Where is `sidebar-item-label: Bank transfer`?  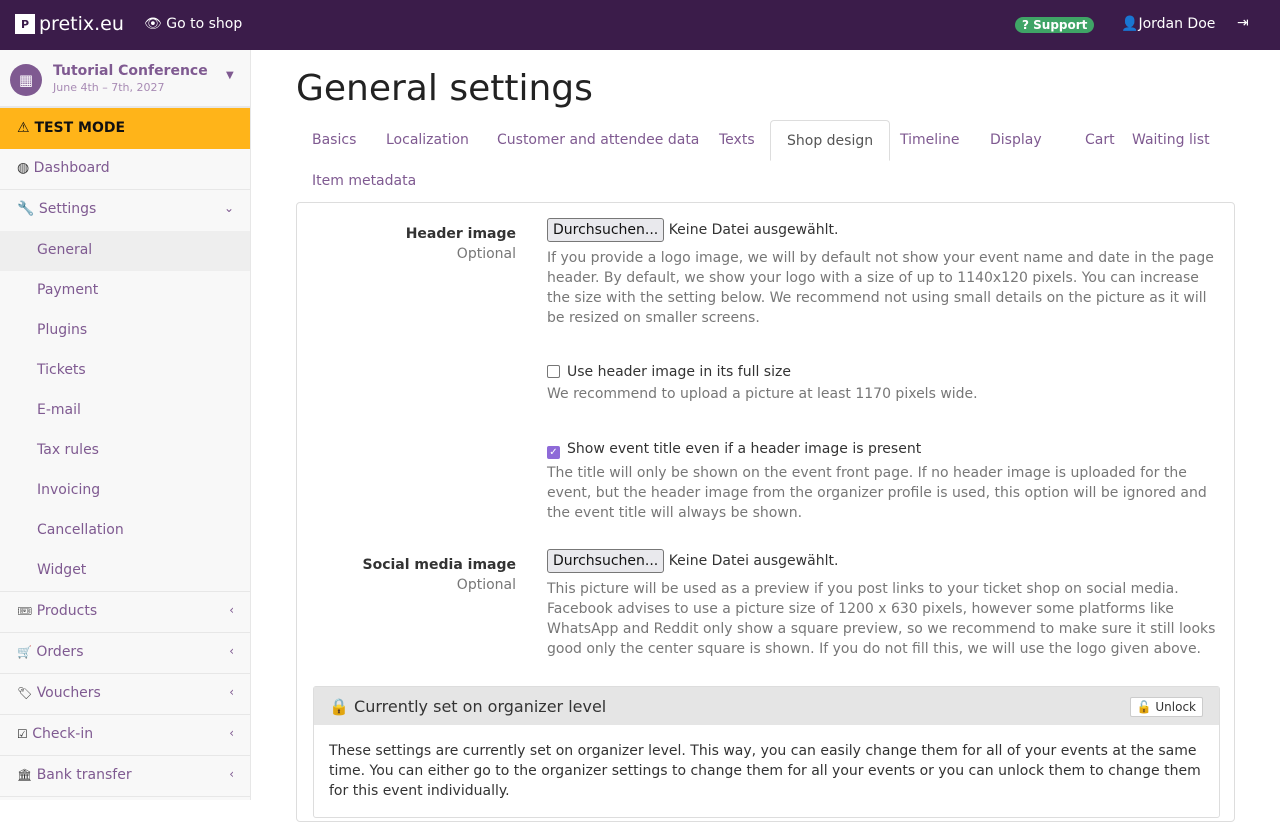
sidebar-item-label: Bank transfer is located at coordinates (84, 775).